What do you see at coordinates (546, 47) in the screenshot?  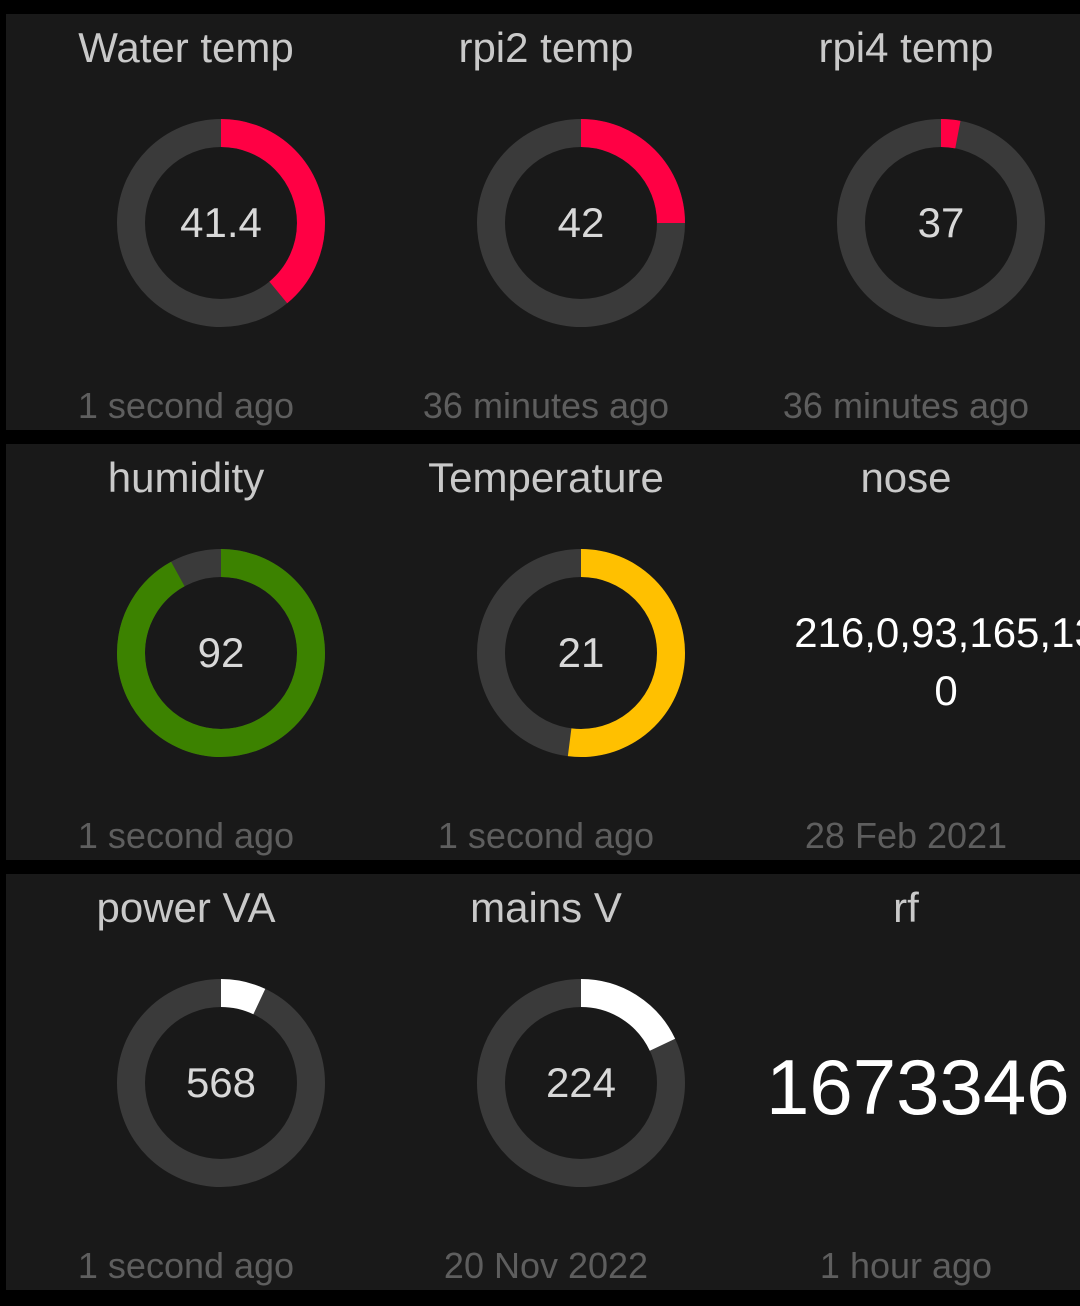 I see `tile-title: rpi2 temp` at bounding box center [546, 47].